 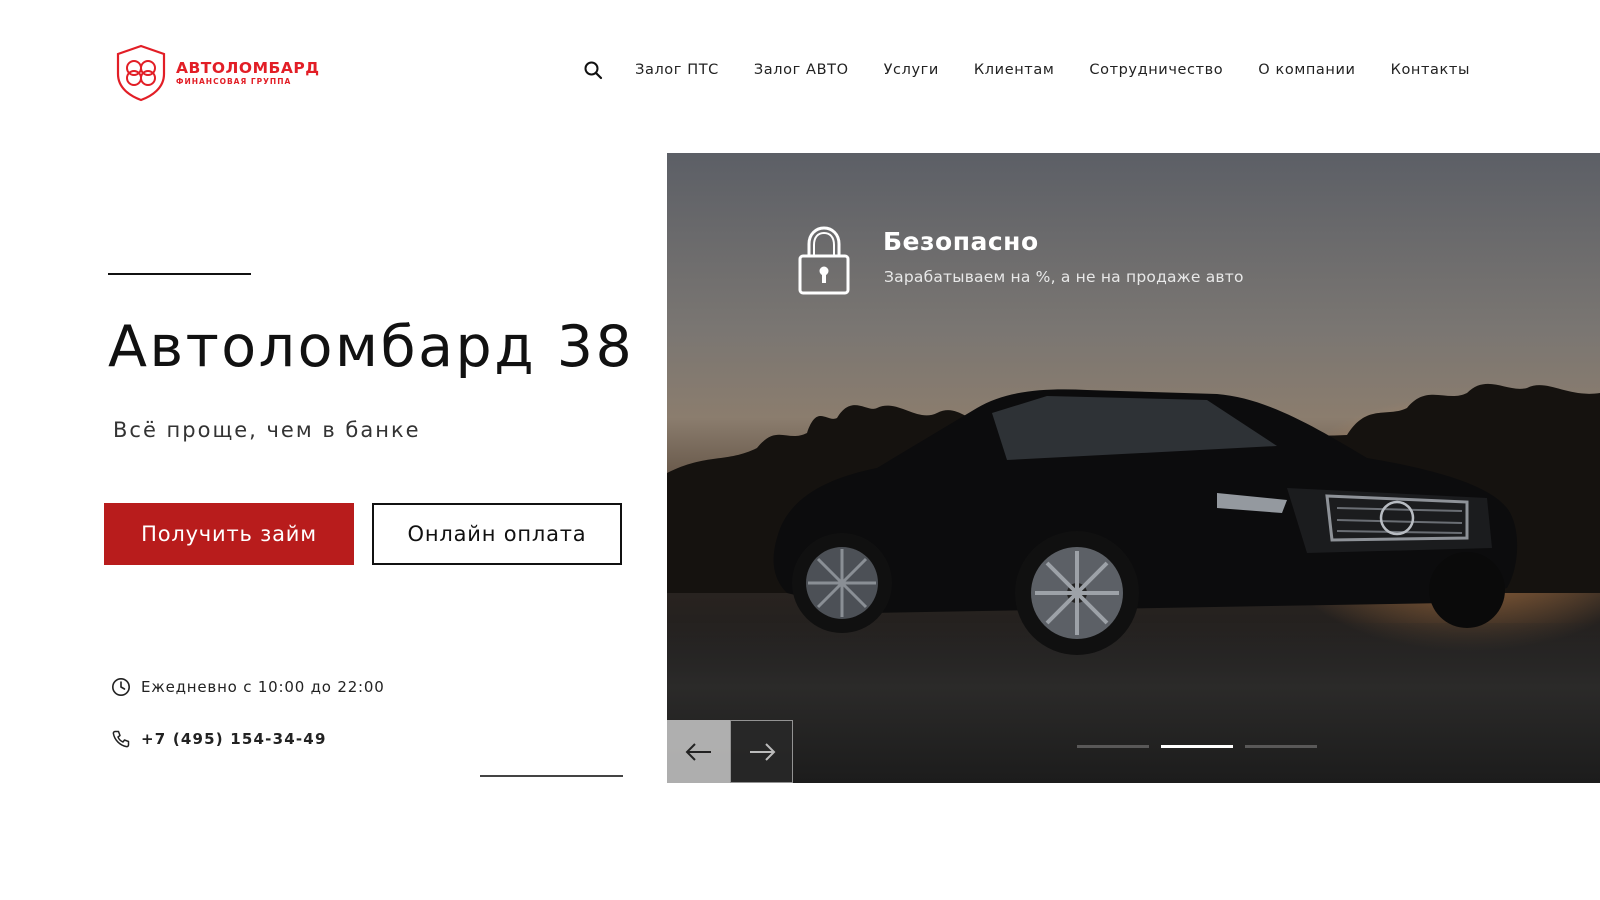 What do you see at coordinates (121, 687) in the screenshot?
I see `clock-icon` at bounding box center [121, 687].